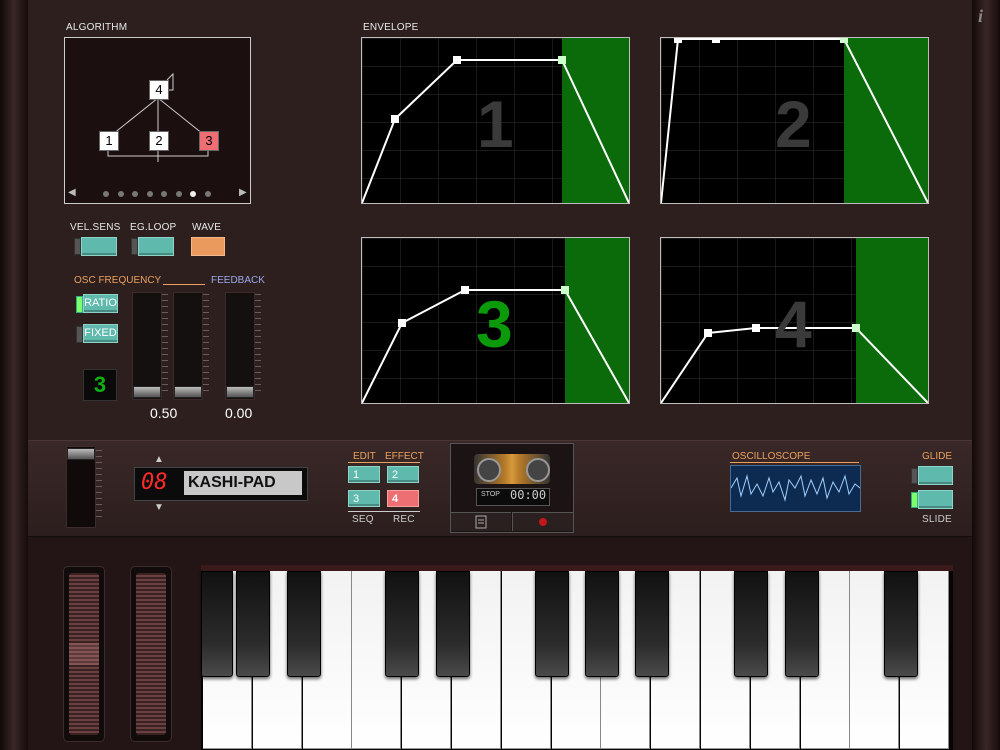 The height and width of the screenshot is (750, 1000). I want to click on oscilloscope-wave, so click(795, 488).